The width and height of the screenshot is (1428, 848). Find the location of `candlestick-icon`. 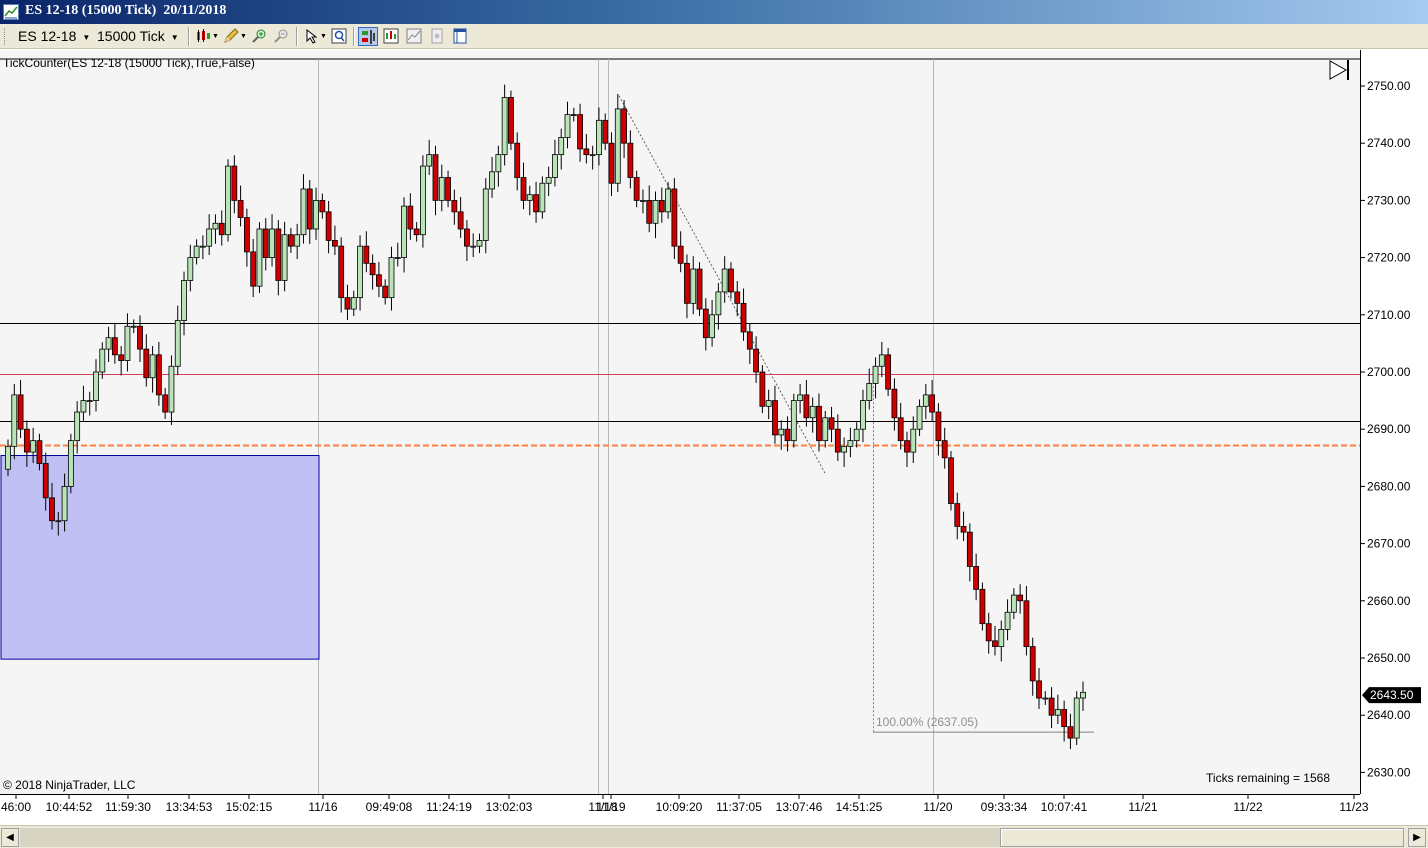

candlestick-icon is located at coordinates (203, 35).